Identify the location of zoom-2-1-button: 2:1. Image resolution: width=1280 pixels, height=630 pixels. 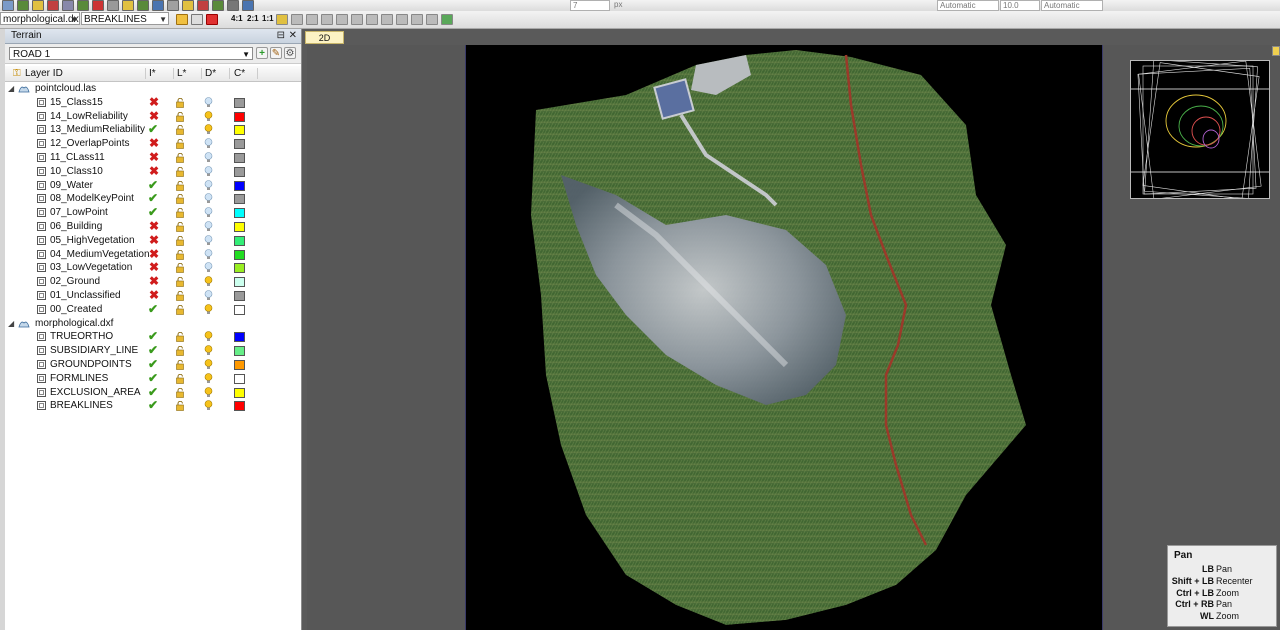
(253, 18).